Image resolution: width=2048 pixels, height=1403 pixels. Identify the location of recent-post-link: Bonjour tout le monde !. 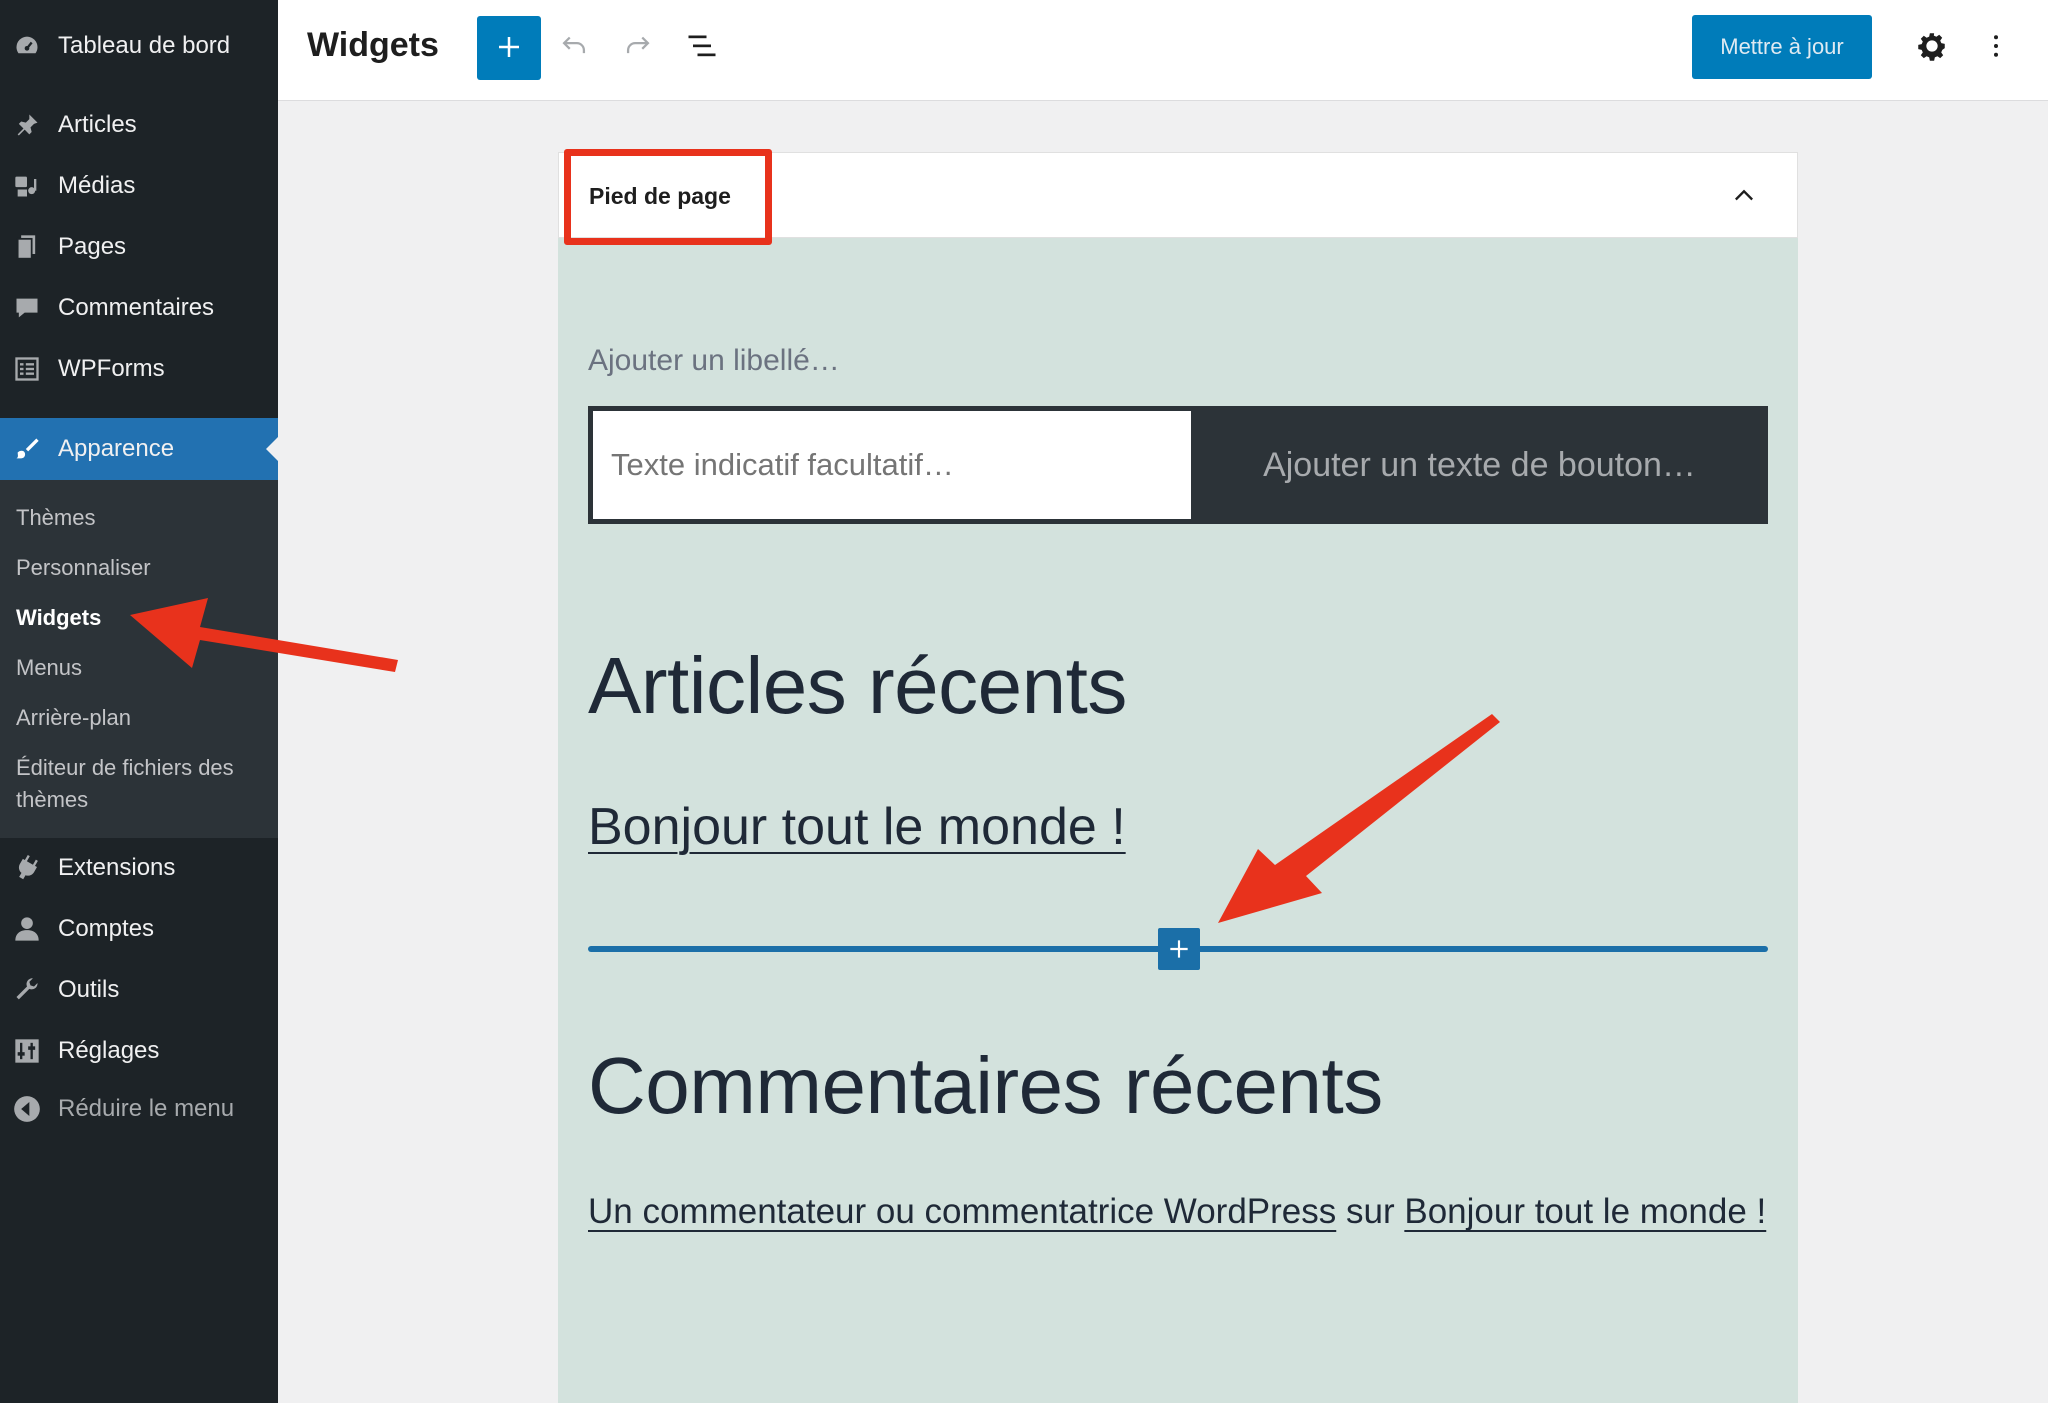
(857, 827).